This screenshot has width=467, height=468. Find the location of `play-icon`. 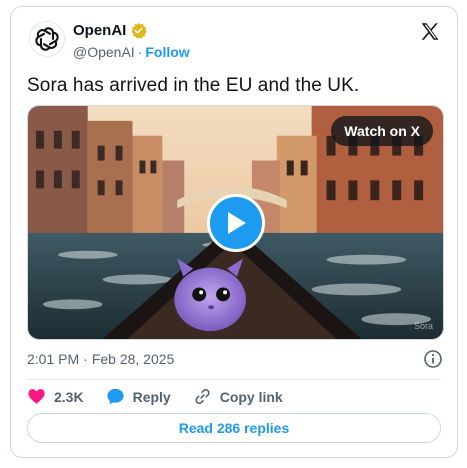

play-icon is located at coordinates (236, 222).